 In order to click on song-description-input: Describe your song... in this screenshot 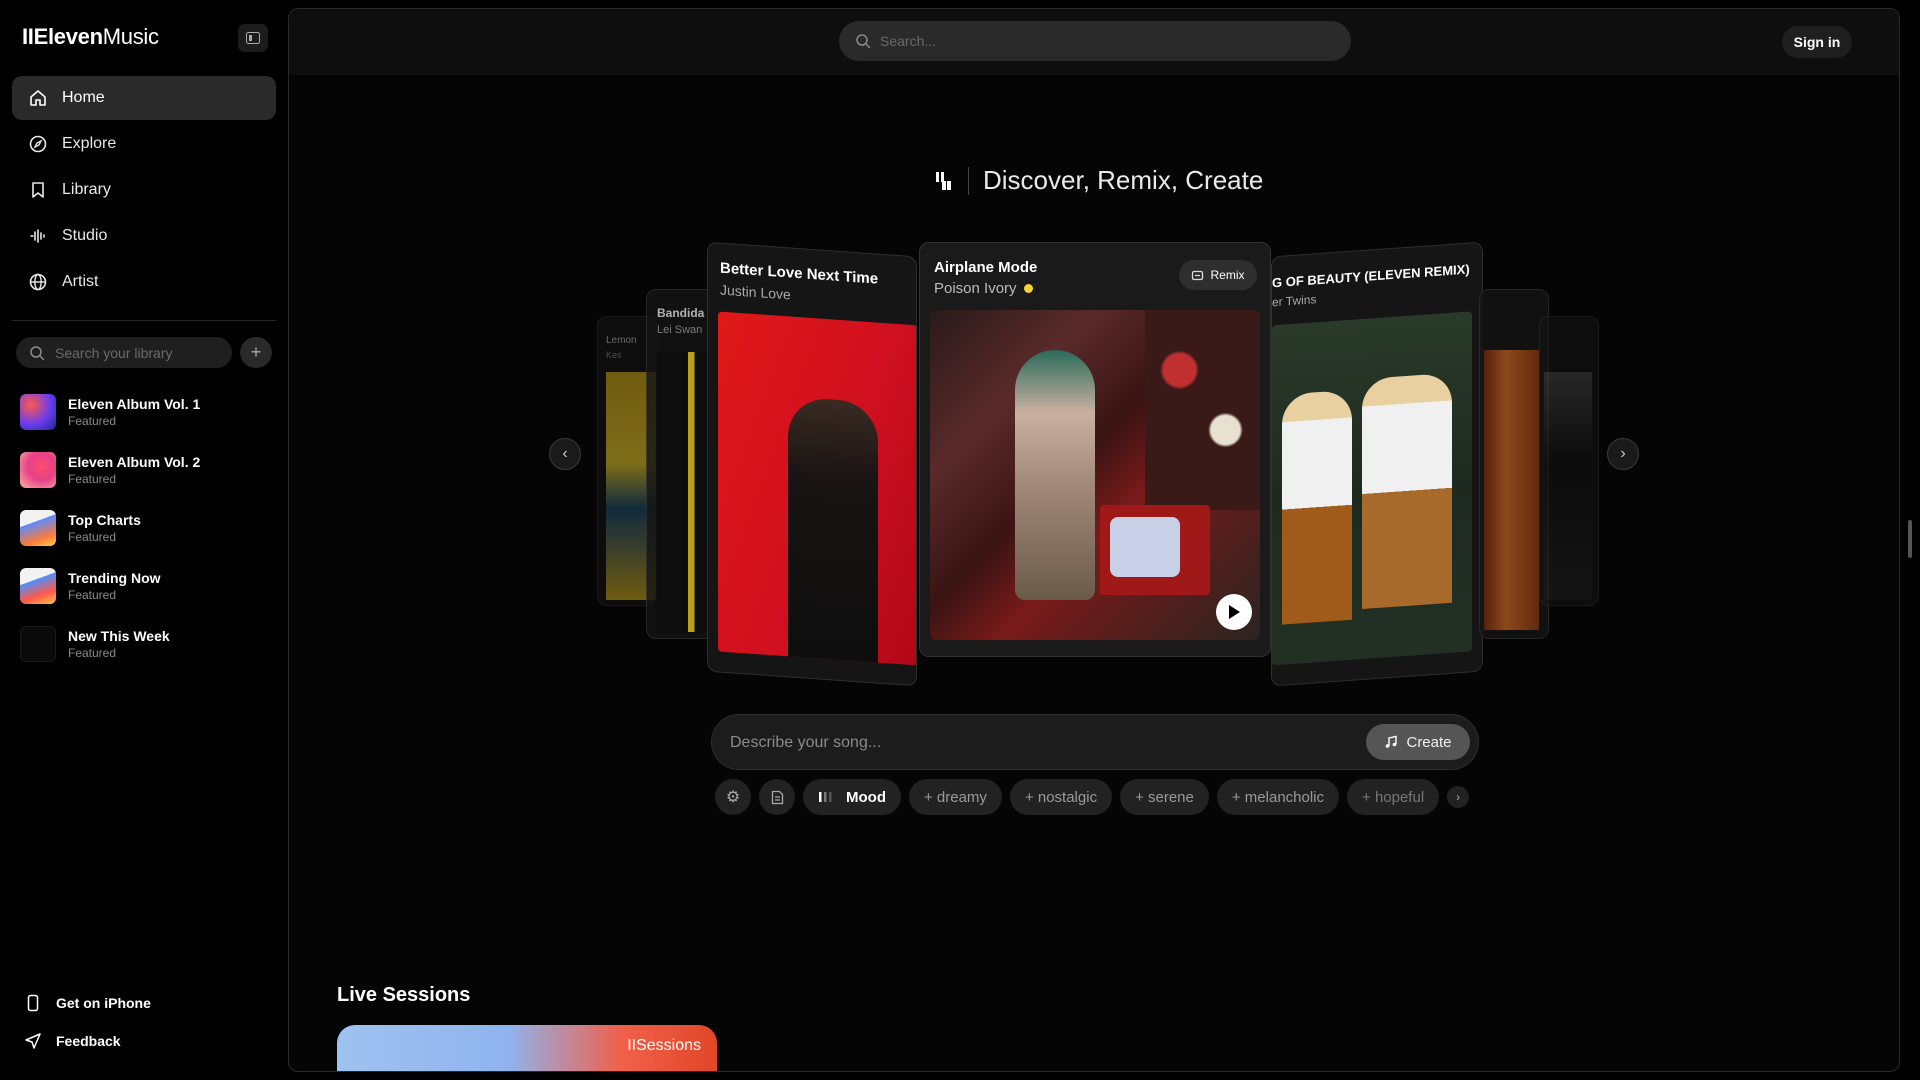, I will do `click(805, 743)`.